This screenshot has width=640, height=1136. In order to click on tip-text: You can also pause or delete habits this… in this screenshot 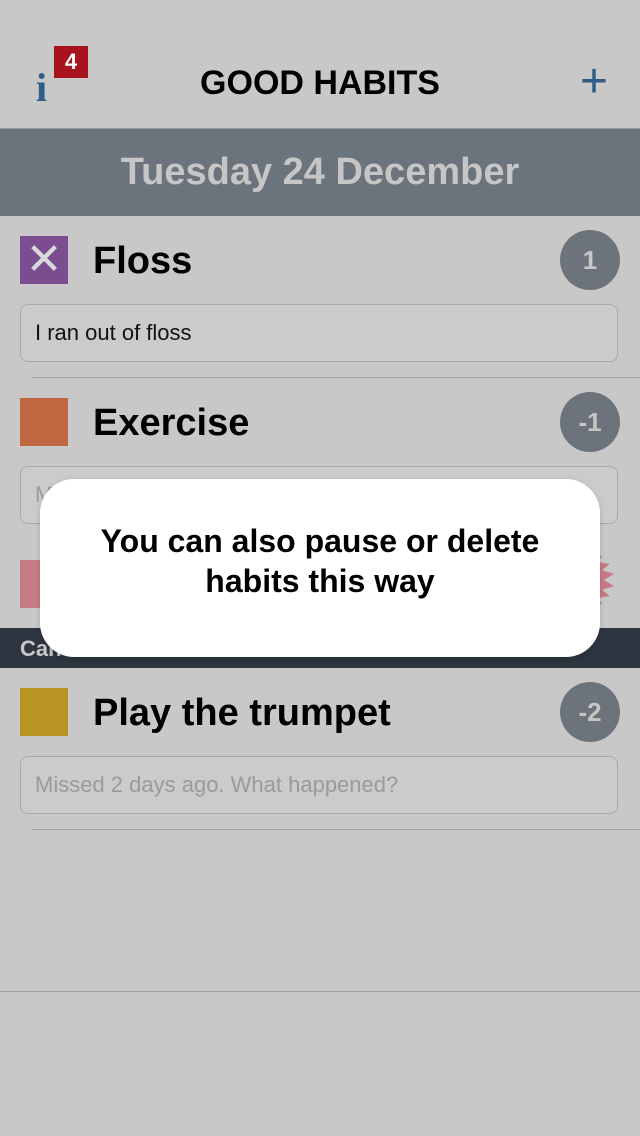, I will do `click(320, 561)`.